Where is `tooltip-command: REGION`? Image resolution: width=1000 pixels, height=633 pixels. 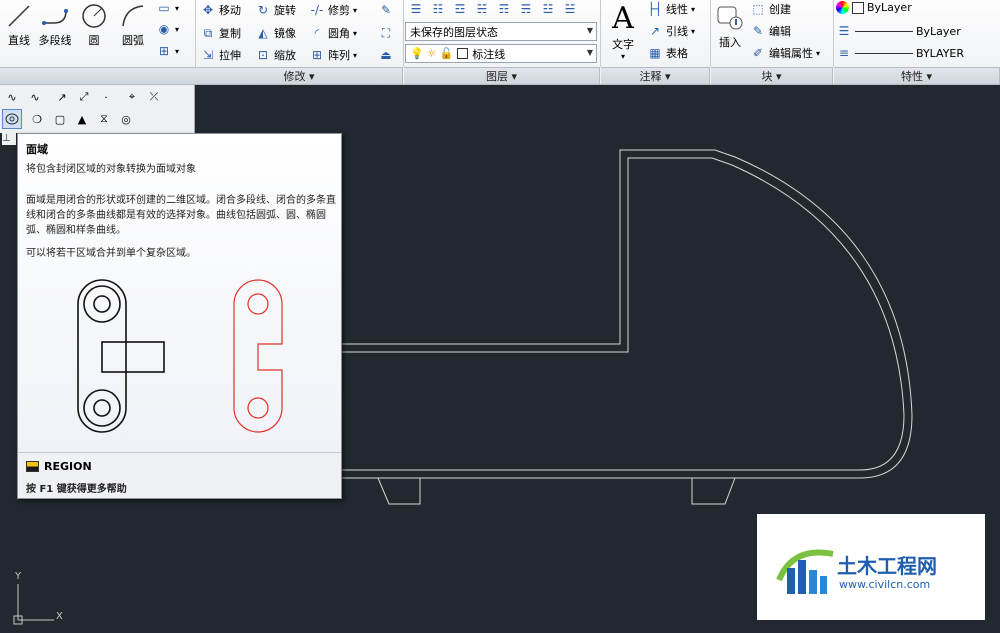 tooltip-command: REGION is located at coordinates (59, 466).